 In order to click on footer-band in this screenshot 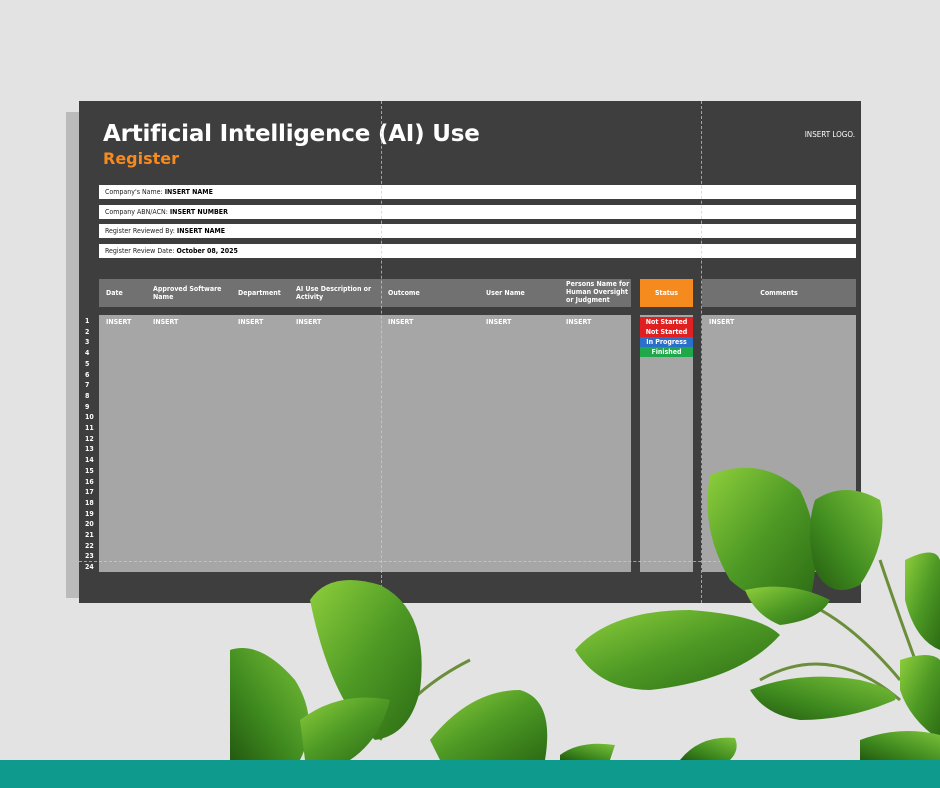, I will do `click(470, 774)`.